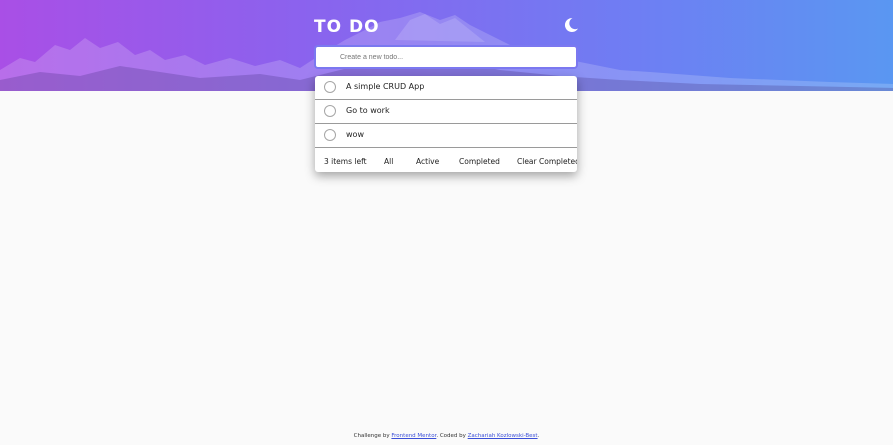  I want to click on page-title: TO DO, so click(347, 27).